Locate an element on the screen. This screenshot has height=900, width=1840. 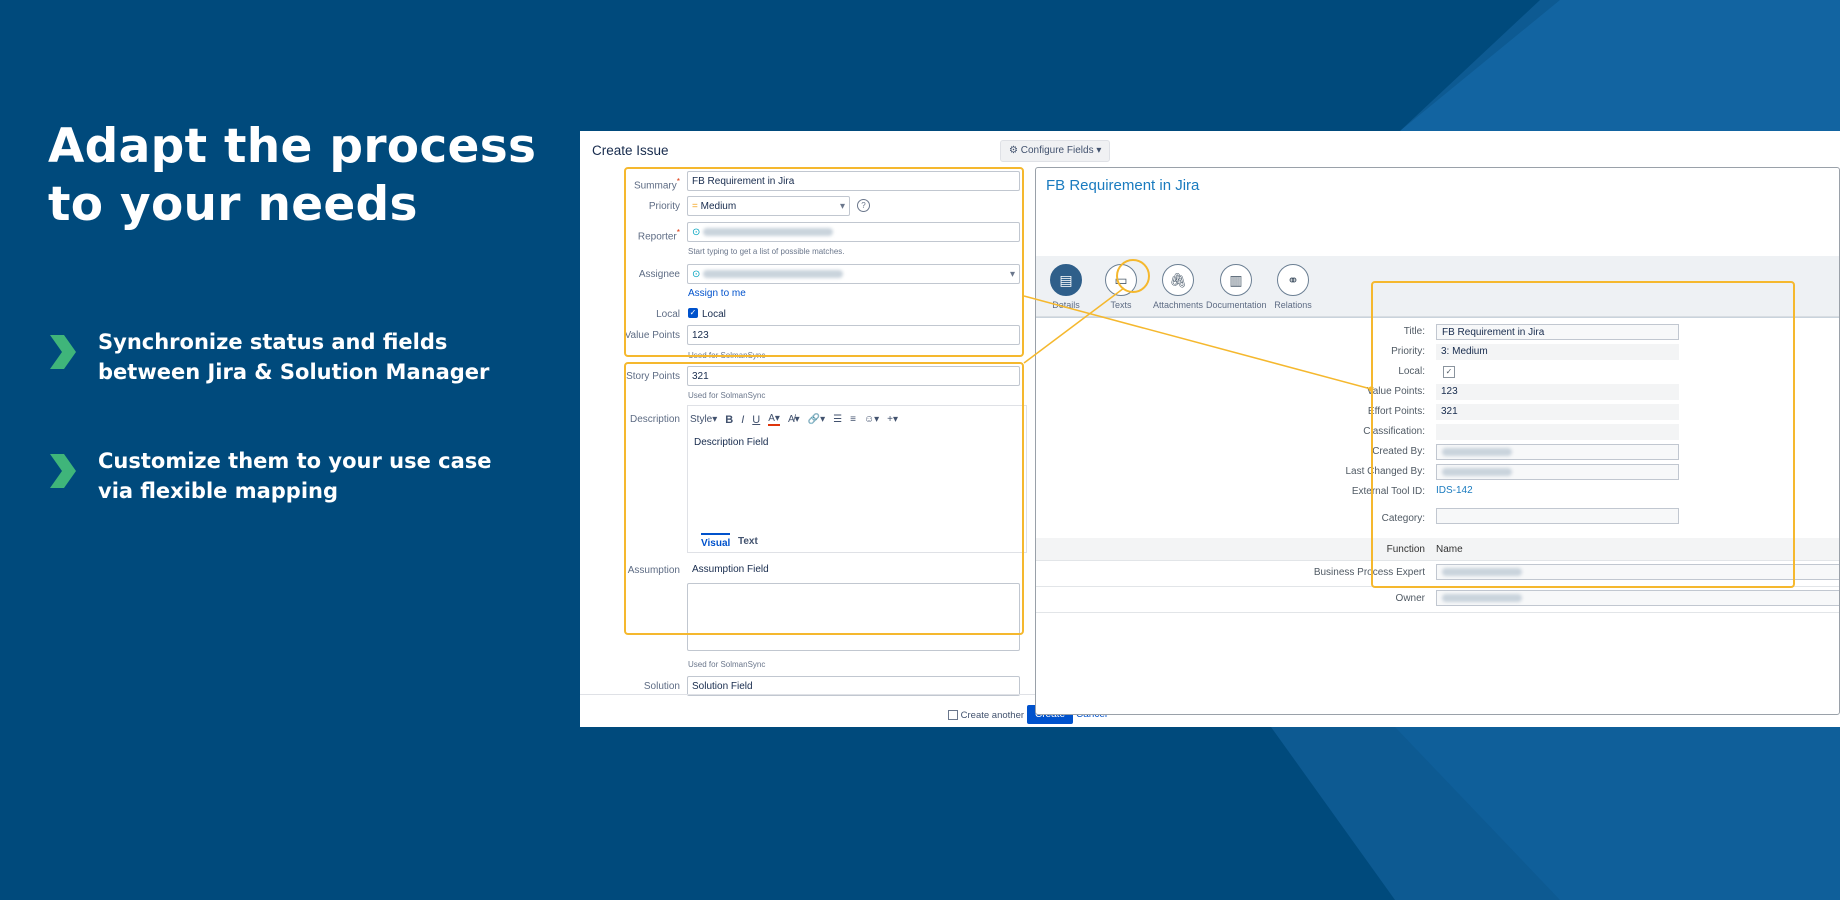
hero-line-1: Adapt the process is located at coordinates (292, 146).